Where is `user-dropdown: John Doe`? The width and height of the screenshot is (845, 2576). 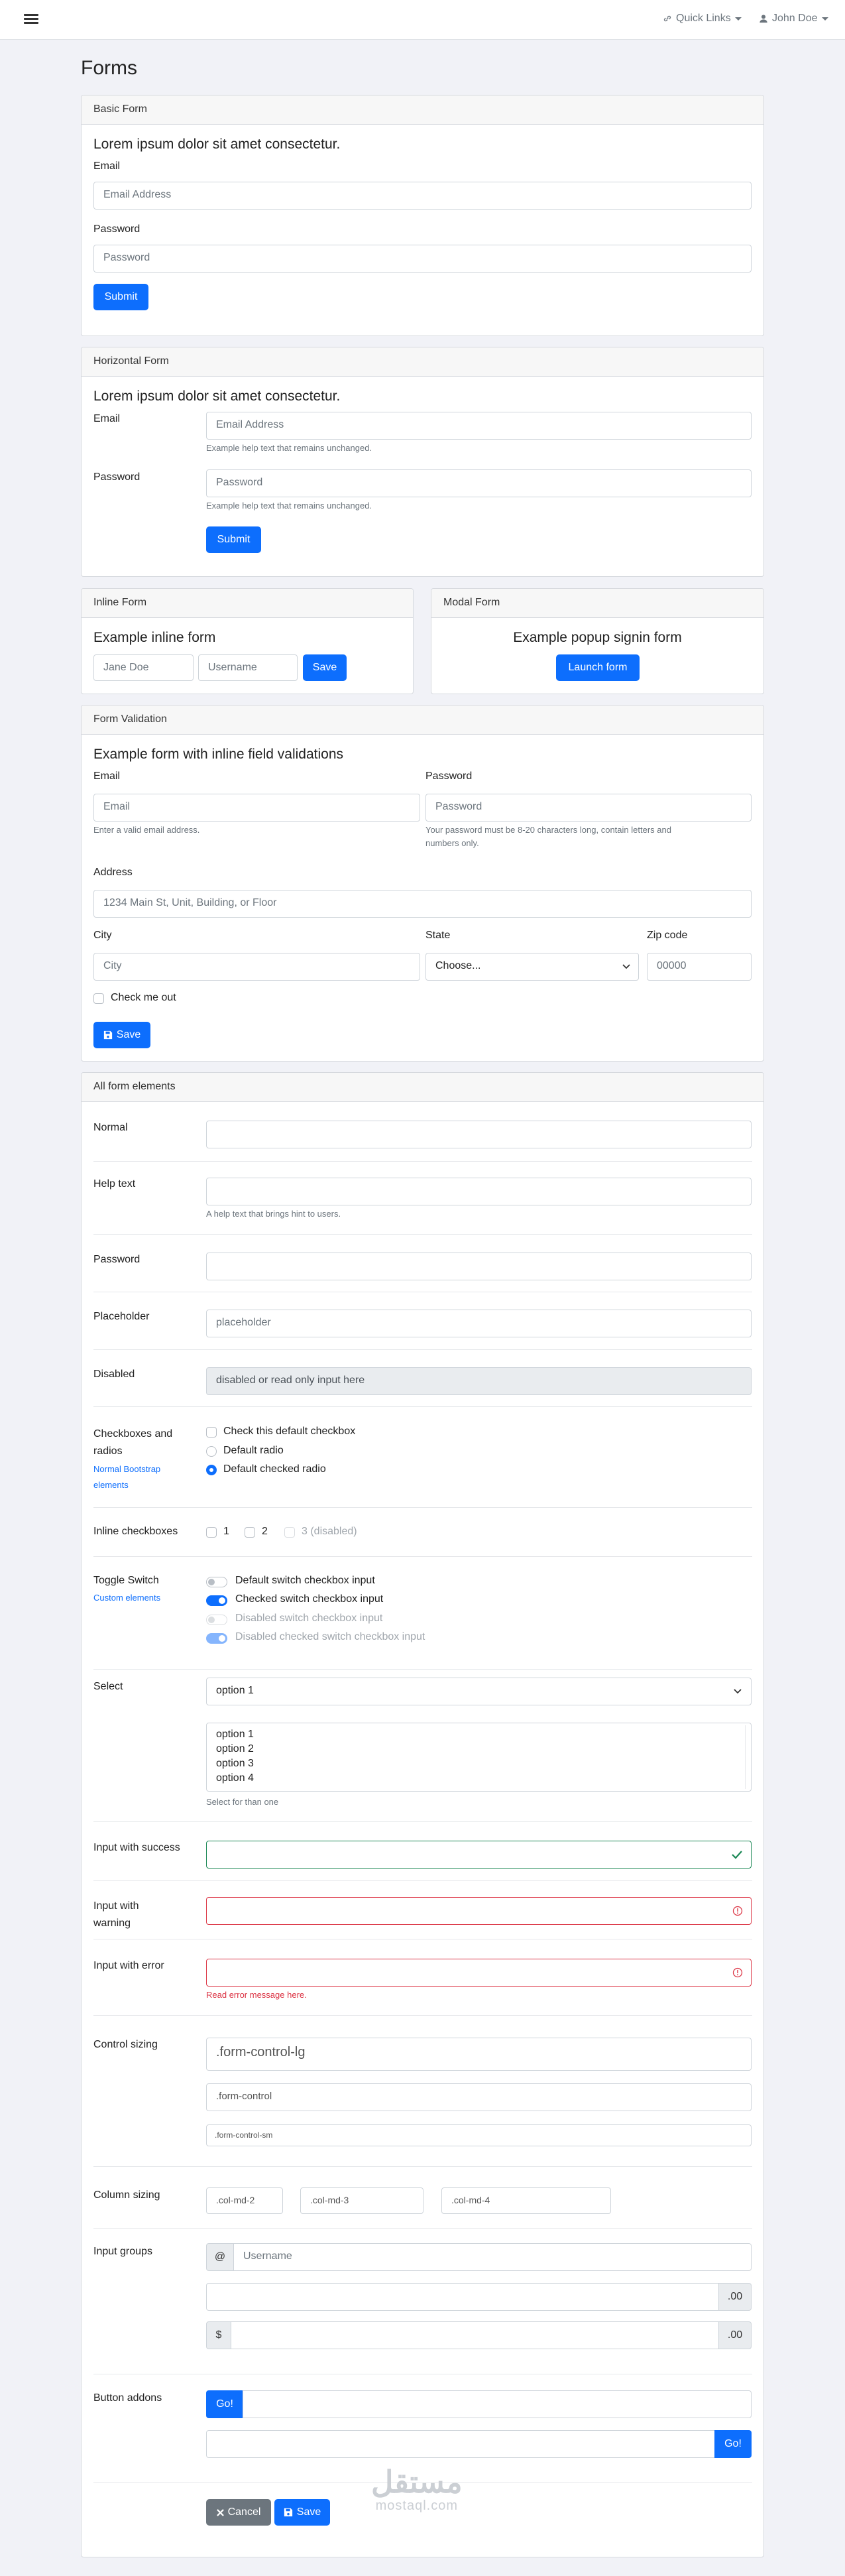 user-dropdown: John Doe is located at coordinates (793, 19).